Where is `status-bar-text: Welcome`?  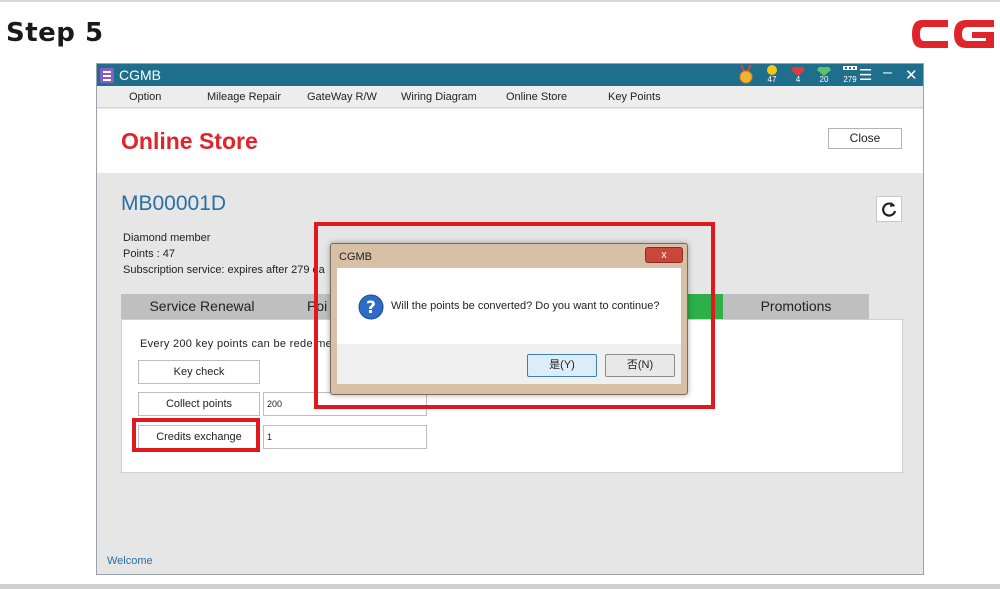 status-bar-text: Welcome is located at coordinates (130, 561).